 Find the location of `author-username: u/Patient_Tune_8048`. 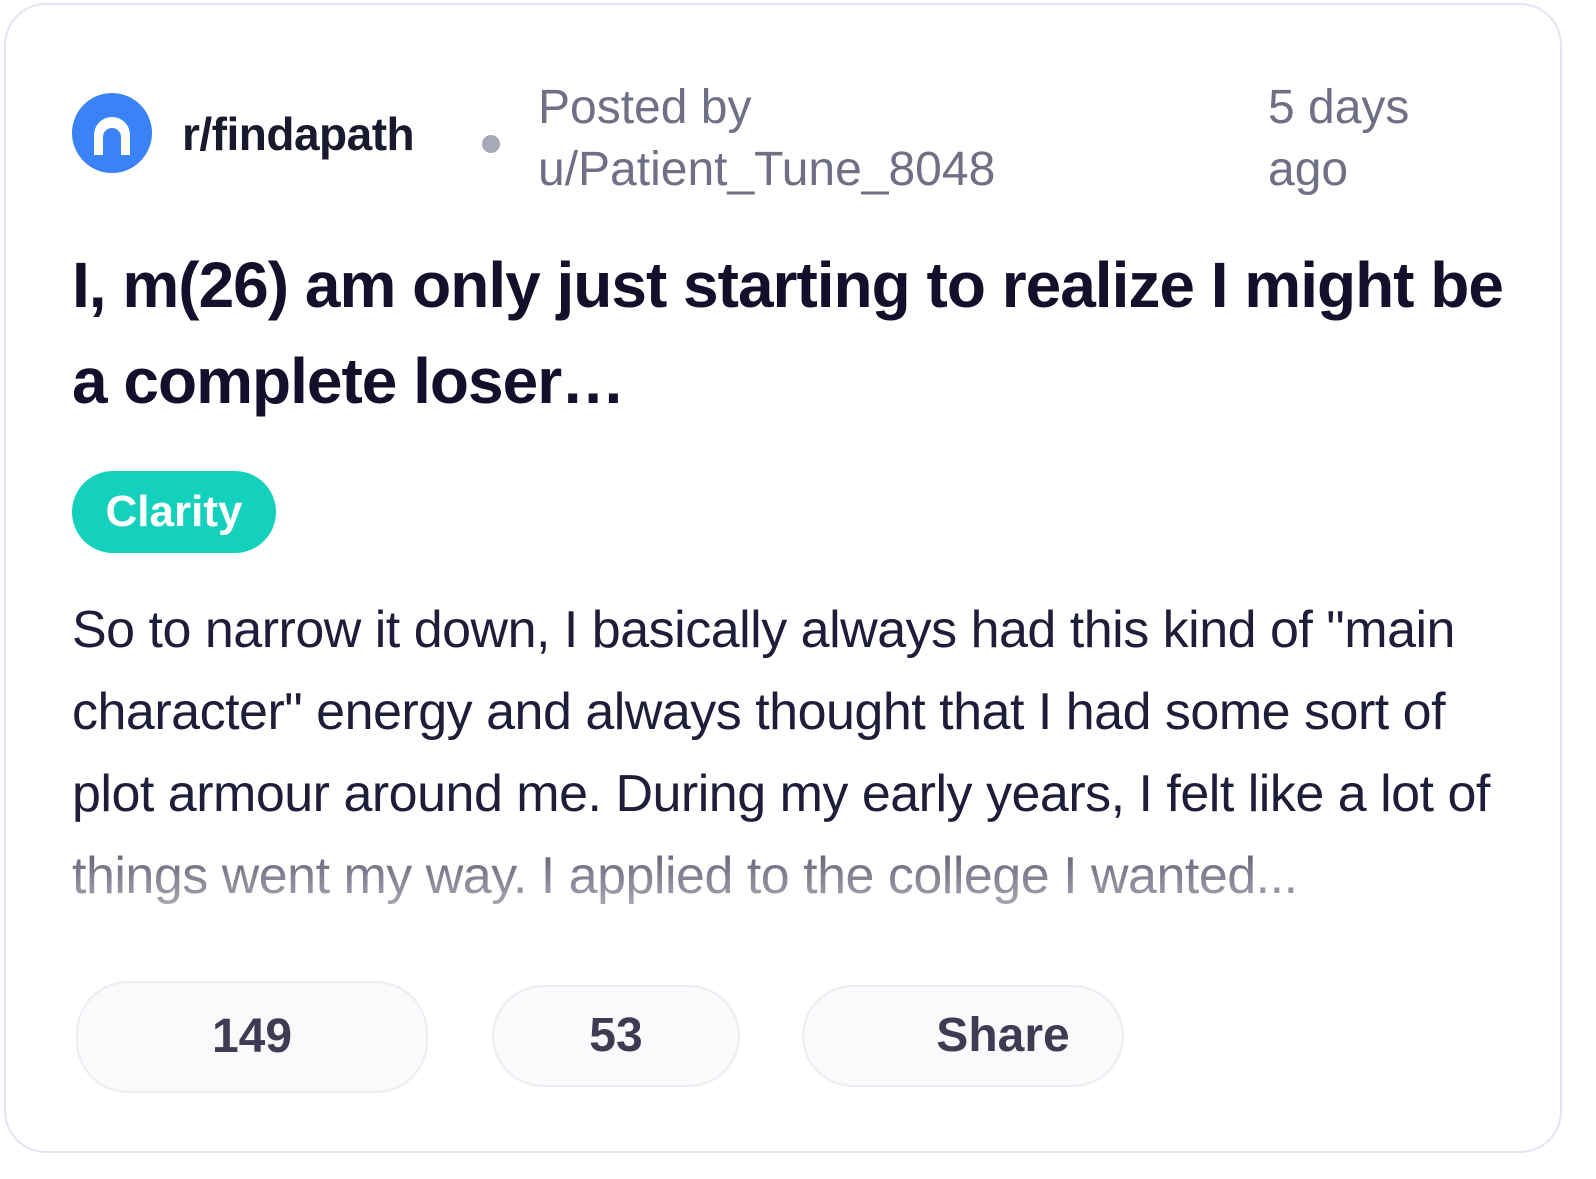

author-username: u/Patient_Tune_8048 is located at coordinates (766, 170).